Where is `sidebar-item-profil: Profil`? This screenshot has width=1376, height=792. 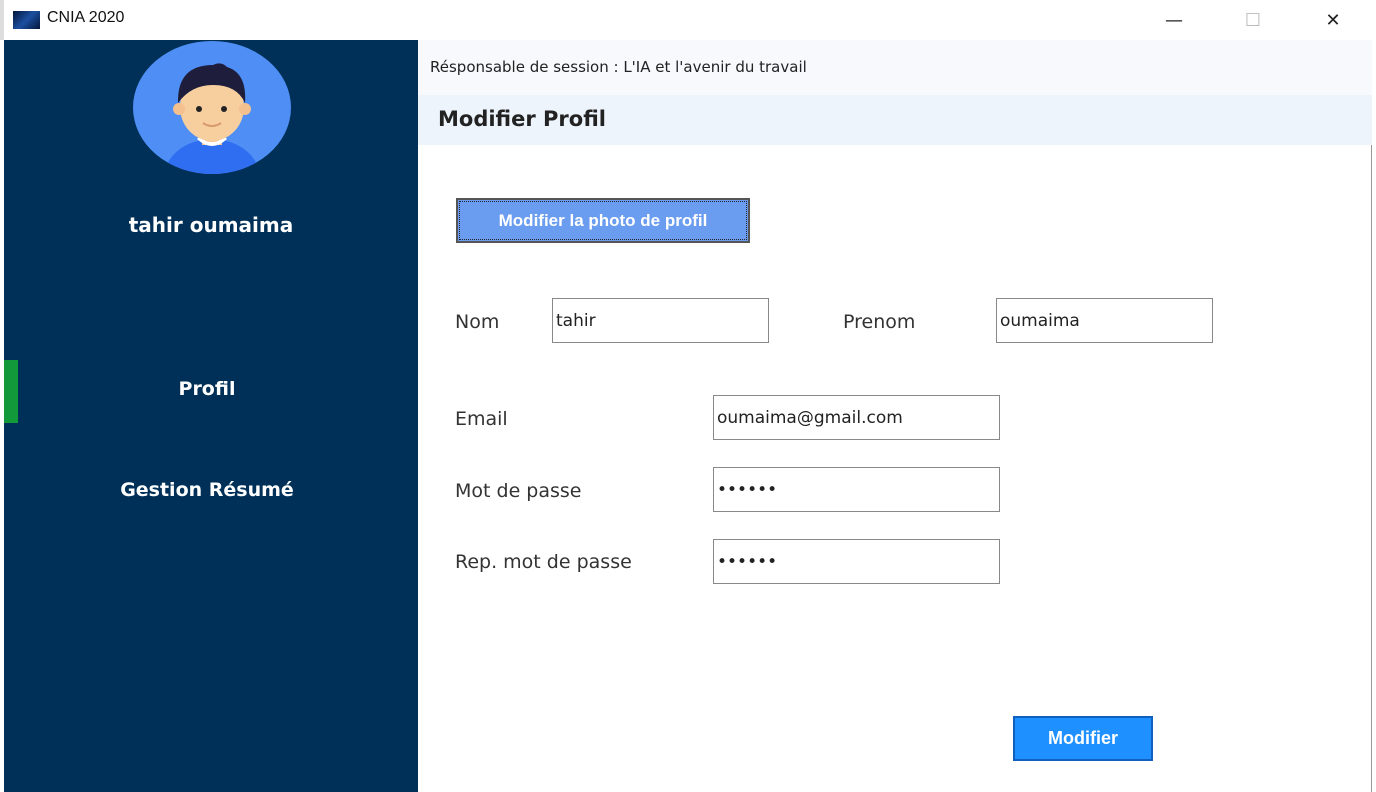 sidebar-item-profil: Profil is located at coordinates (207, 389).